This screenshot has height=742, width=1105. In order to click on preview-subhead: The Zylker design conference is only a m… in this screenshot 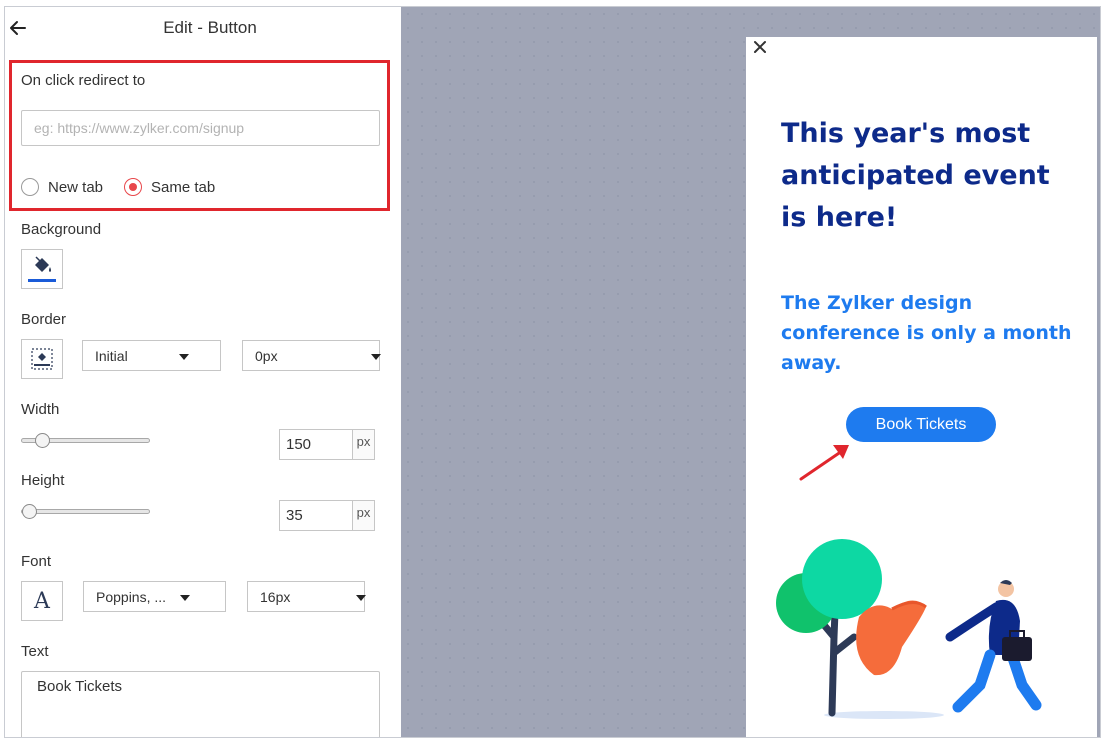, I will do `click(926, 333)`.